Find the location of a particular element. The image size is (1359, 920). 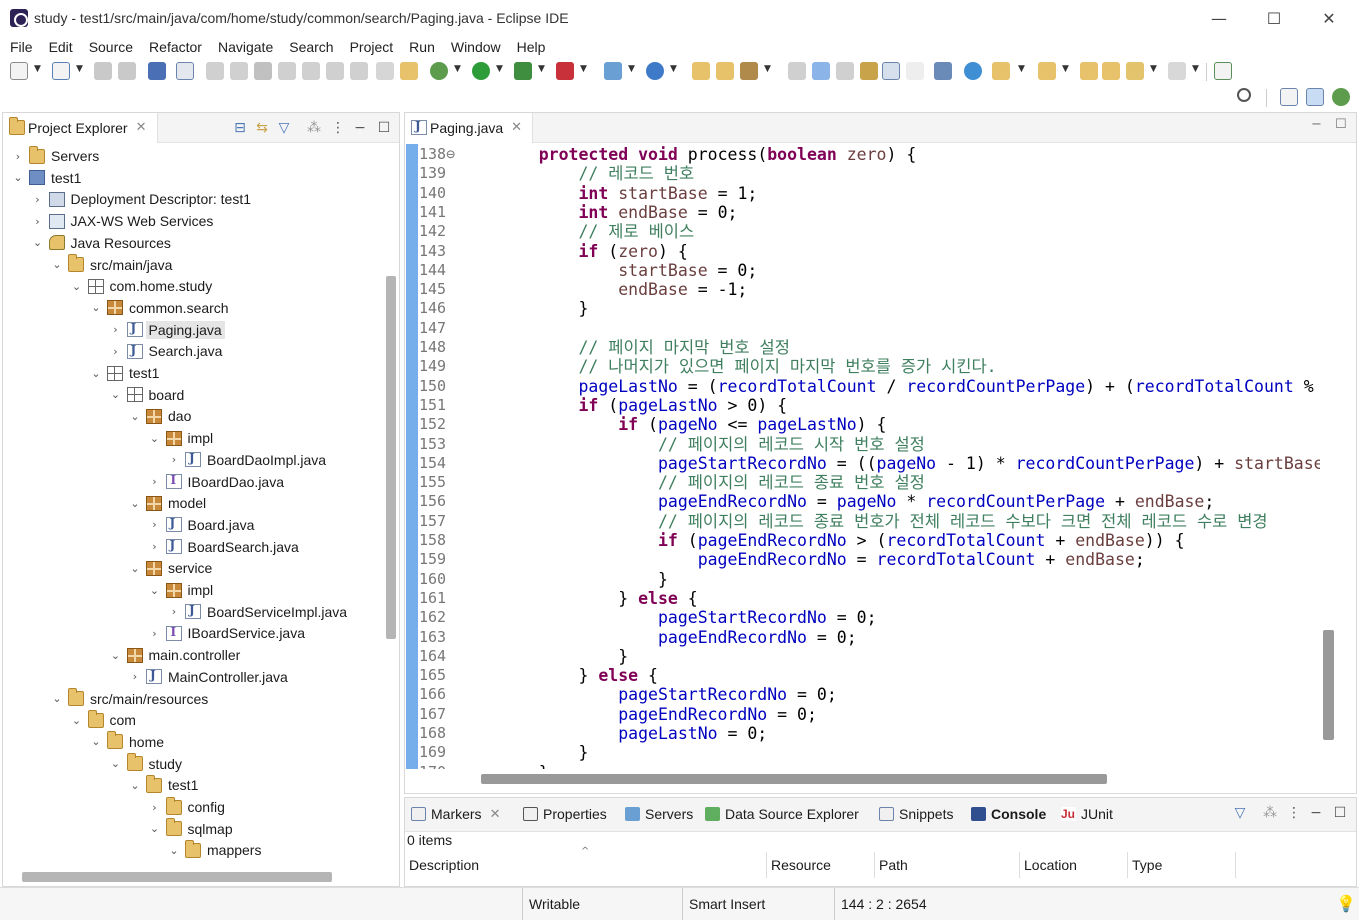

tree-item: ⌄ common.search is located at coordinates (160, 308).